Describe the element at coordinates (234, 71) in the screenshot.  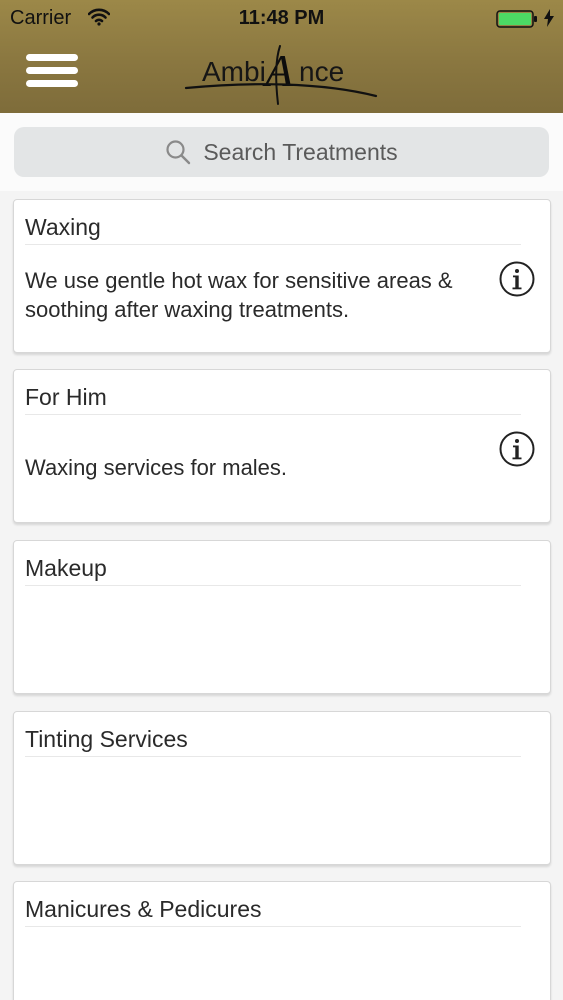
I see `svg-text: Ambi` at that location.